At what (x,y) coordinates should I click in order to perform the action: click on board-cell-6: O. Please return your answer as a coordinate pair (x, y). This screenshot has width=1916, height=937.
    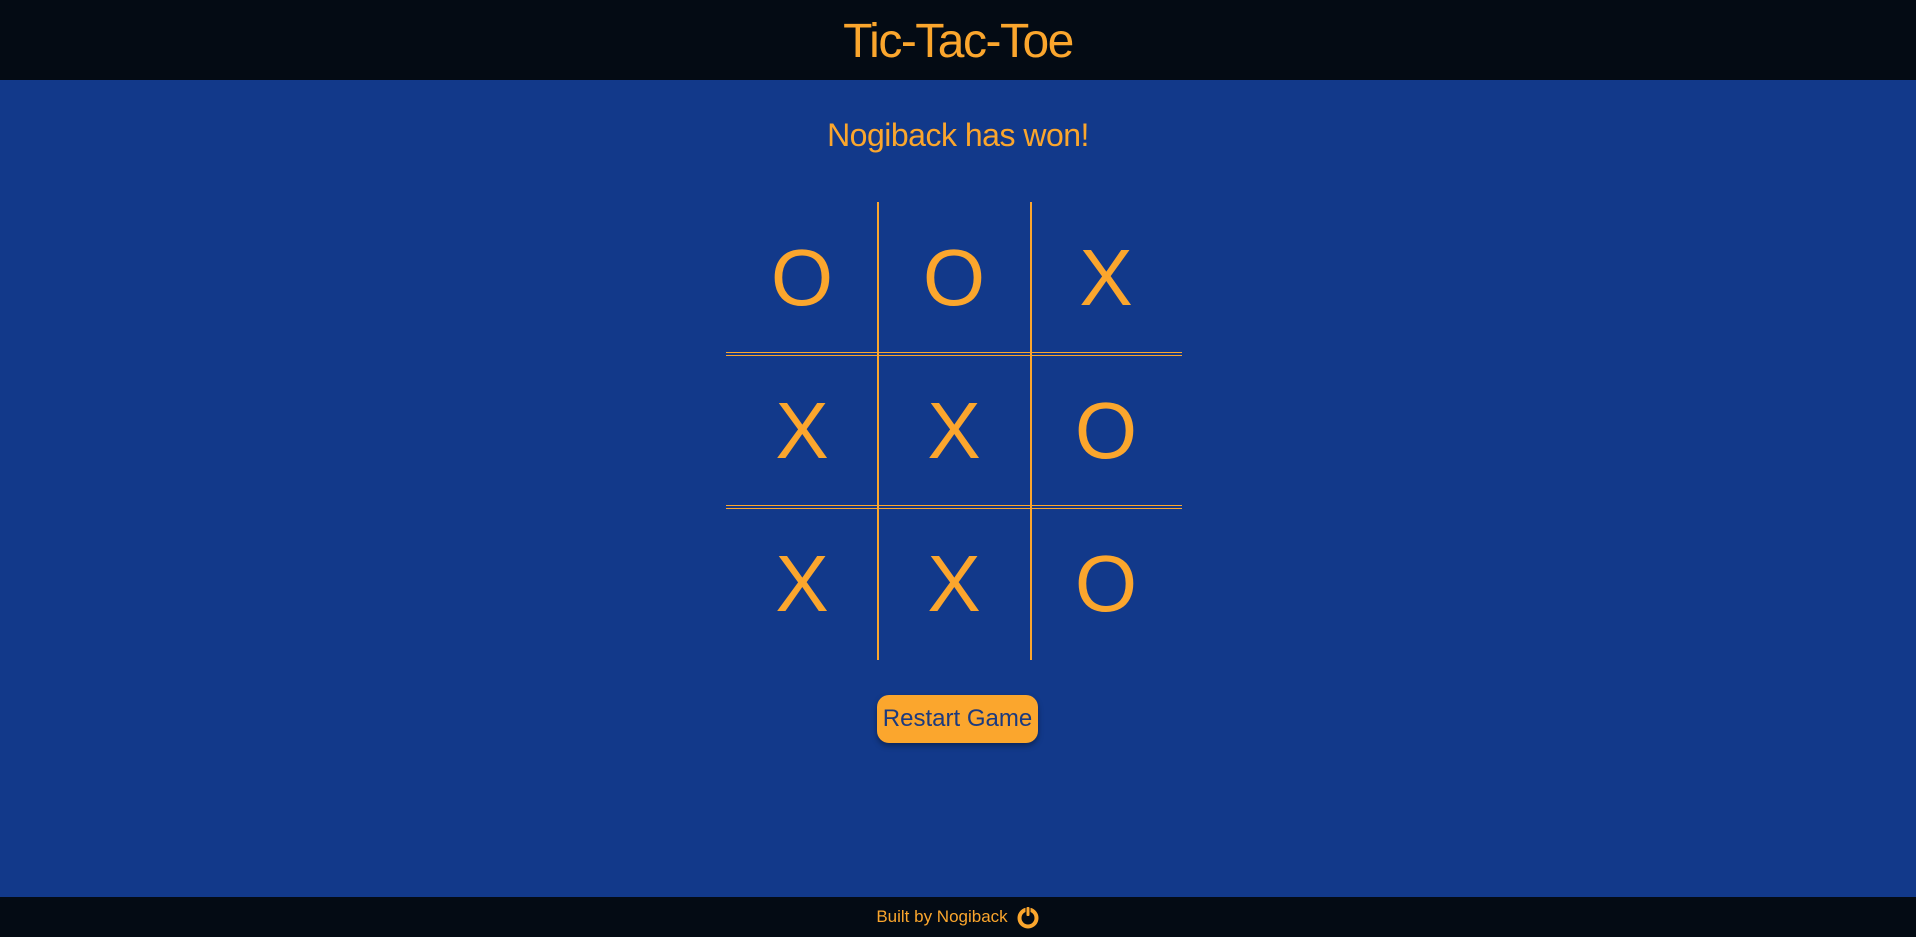
    Looking at the image, I should click on (1106, 431).